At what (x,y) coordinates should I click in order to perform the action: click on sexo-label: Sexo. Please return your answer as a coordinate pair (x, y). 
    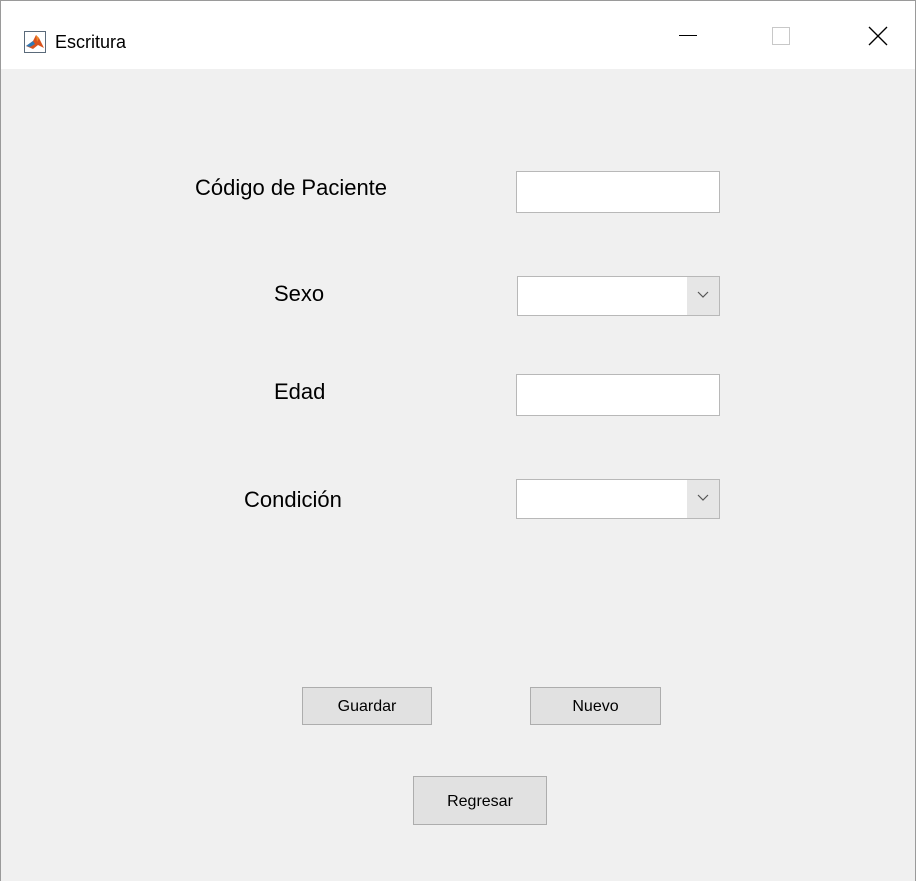
    Looking at the image, I should click on (299, 293).